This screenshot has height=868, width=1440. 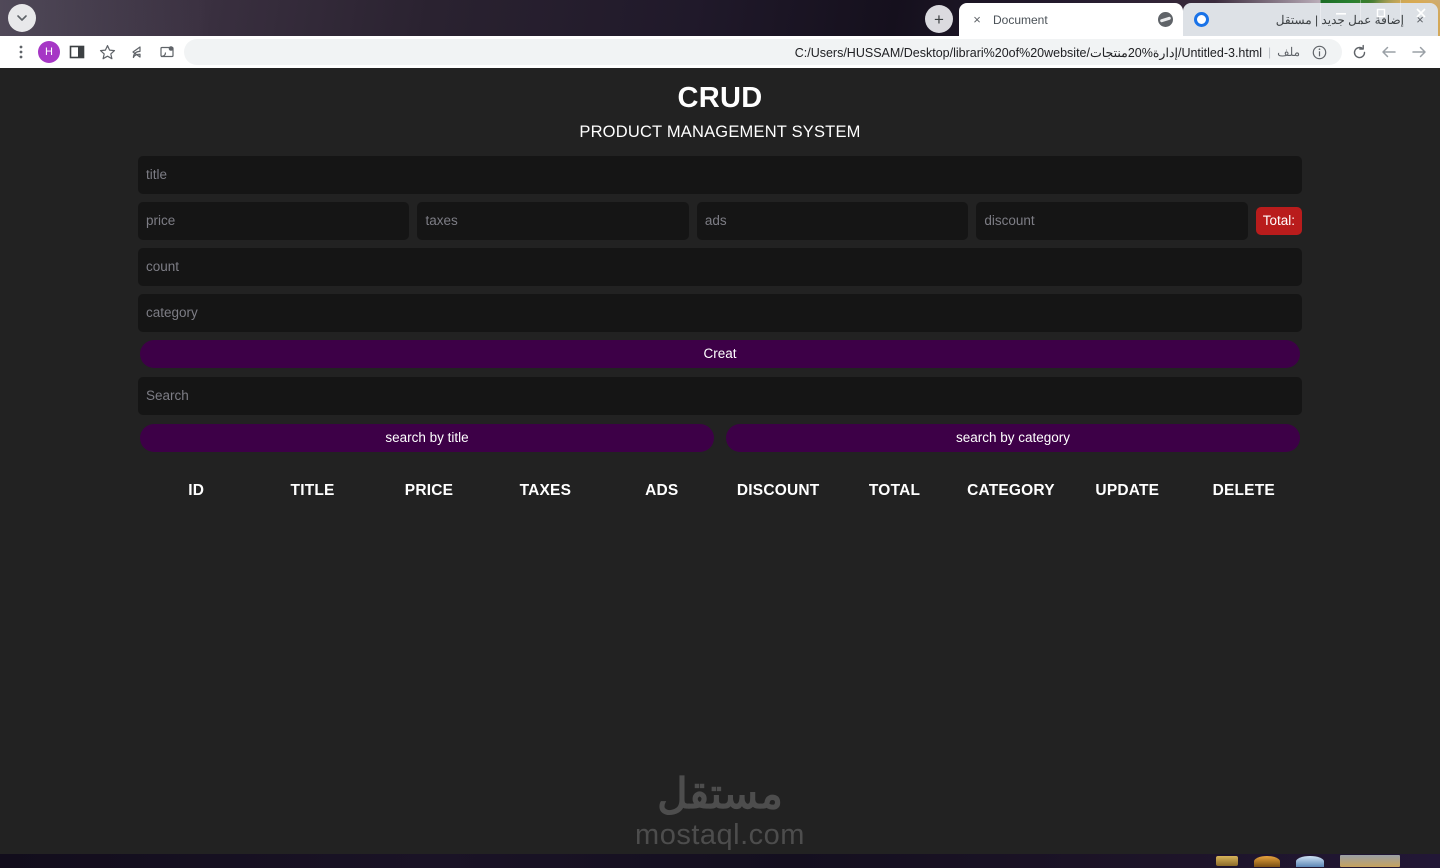 I want to click on window-controls, so click(x=1380, y=13).